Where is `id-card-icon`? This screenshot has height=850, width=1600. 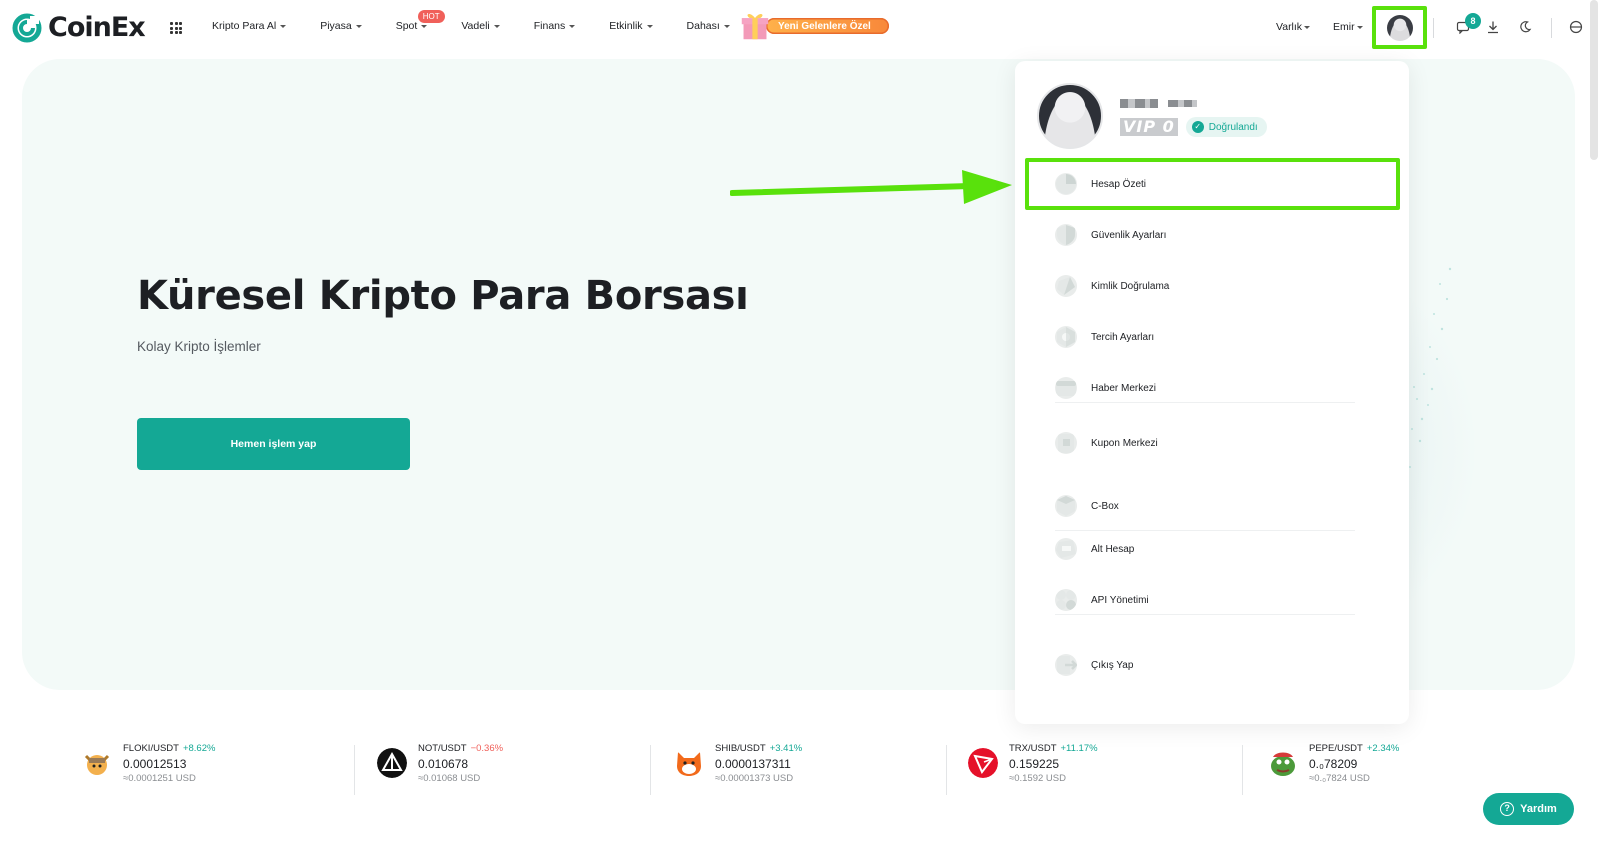 id-card-icon is located at coordinates (1066, 286).